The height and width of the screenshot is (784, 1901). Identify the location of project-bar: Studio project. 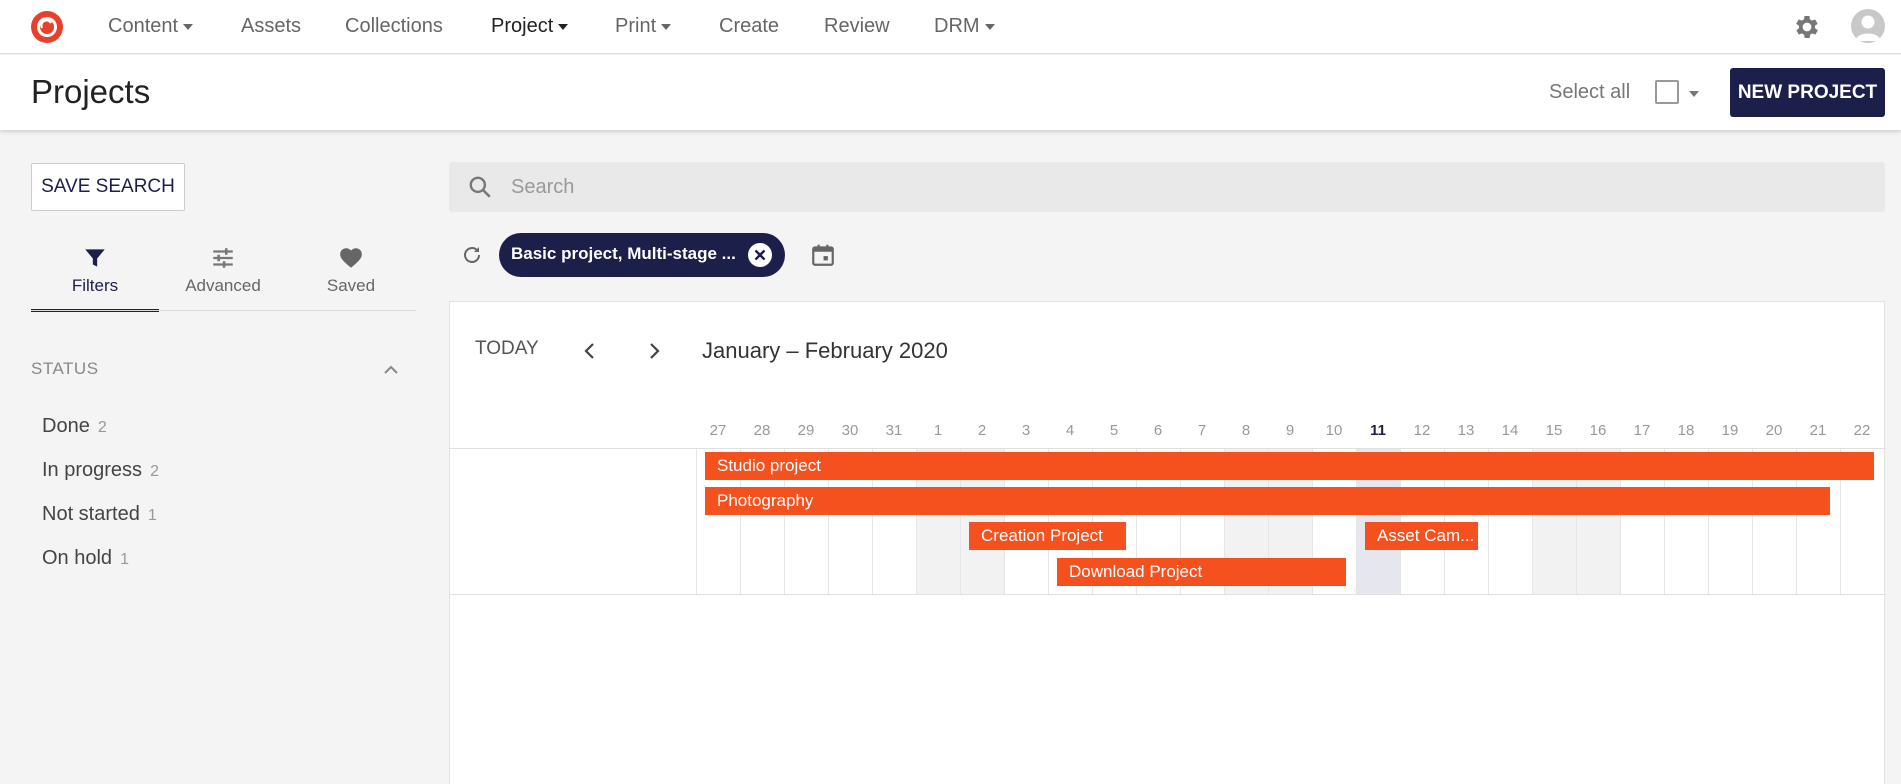
(1289, 466).